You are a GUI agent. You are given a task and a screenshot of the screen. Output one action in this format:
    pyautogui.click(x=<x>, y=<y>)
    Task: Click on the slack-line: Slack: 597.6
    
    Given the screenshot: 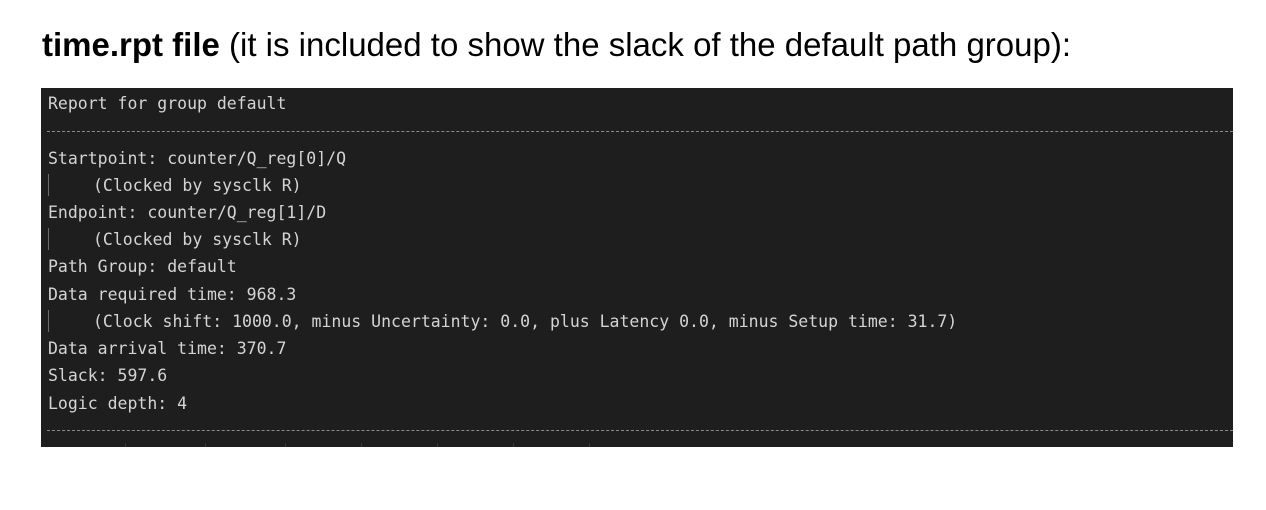 What is the action you would take?
    pyautogui.click(x=108, y=375)
    